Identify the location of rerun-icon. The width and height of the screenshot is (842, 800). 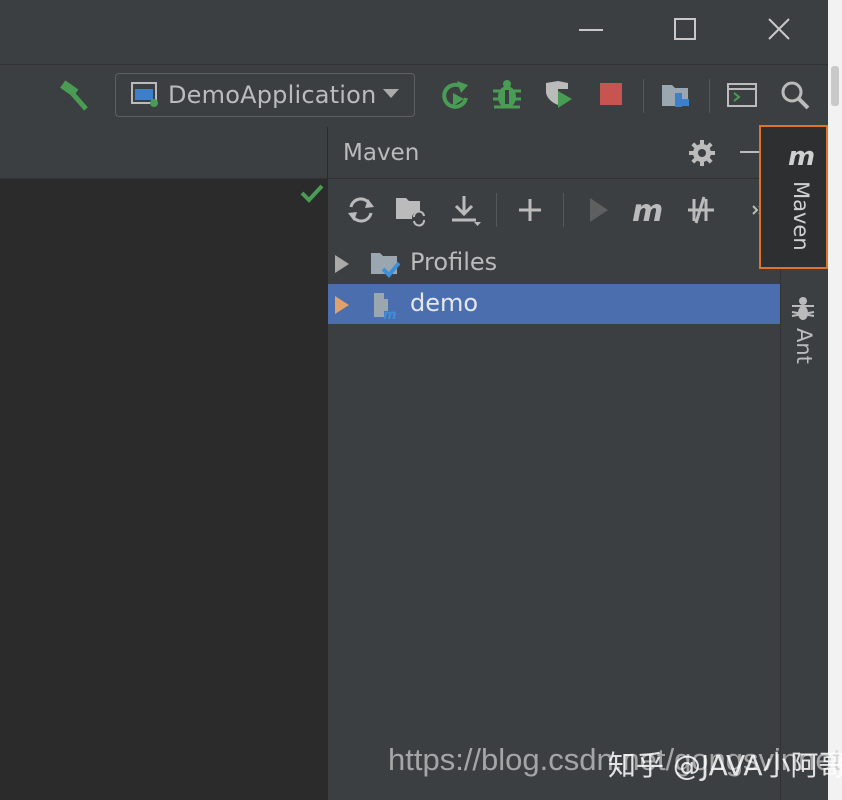
(456, 95).